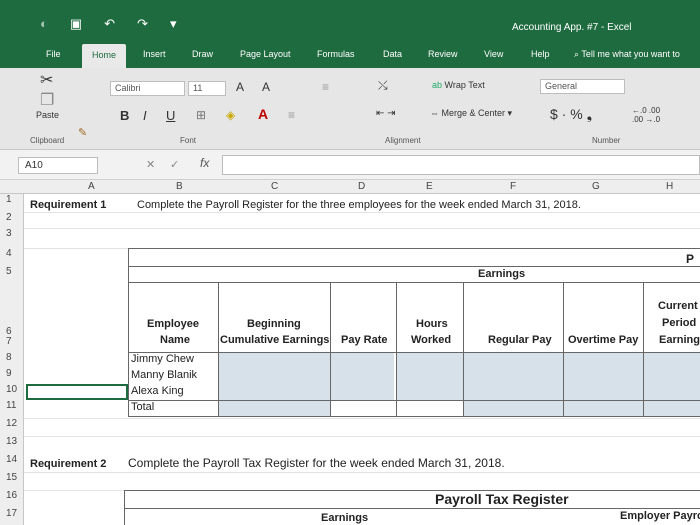 This screenshot has width=700, height=525. Describe the element at coordinates (461, 165) in the screenshot. I see `formula-input` at that location.